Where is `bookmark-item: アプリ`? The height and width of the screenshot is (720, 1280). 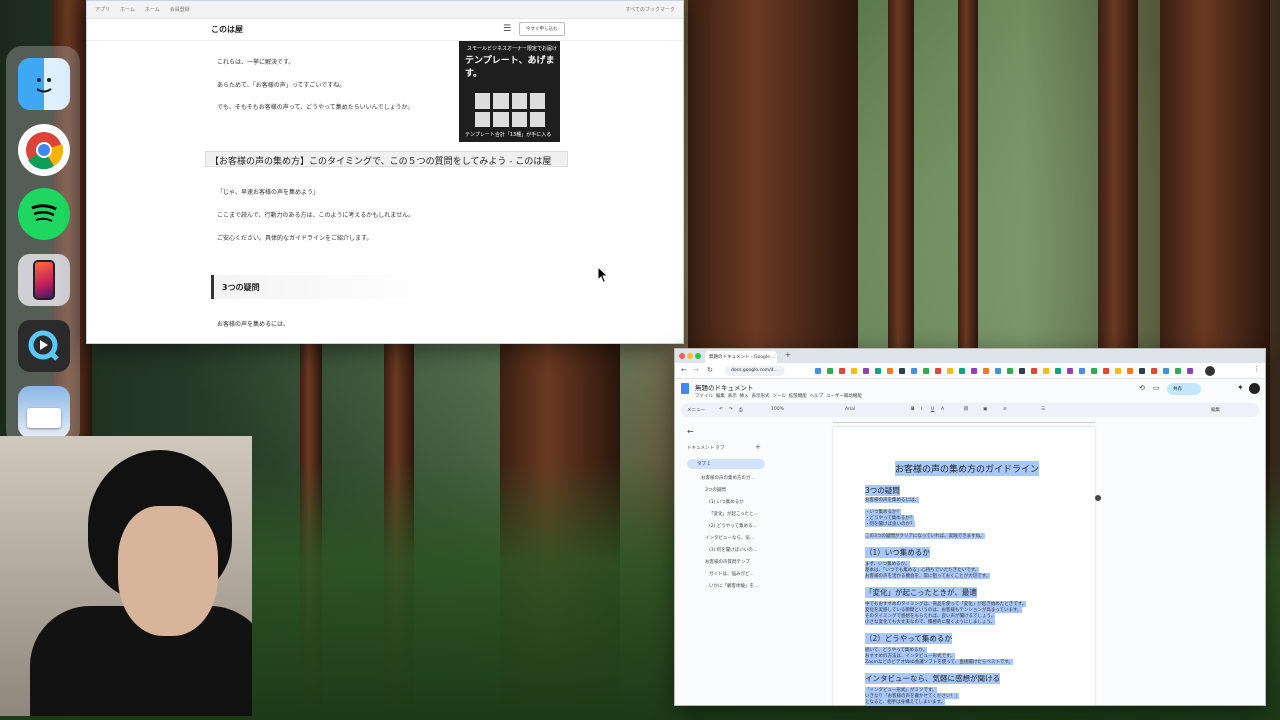 bookmark-item: アプリ is located at coordinates (102, 9).